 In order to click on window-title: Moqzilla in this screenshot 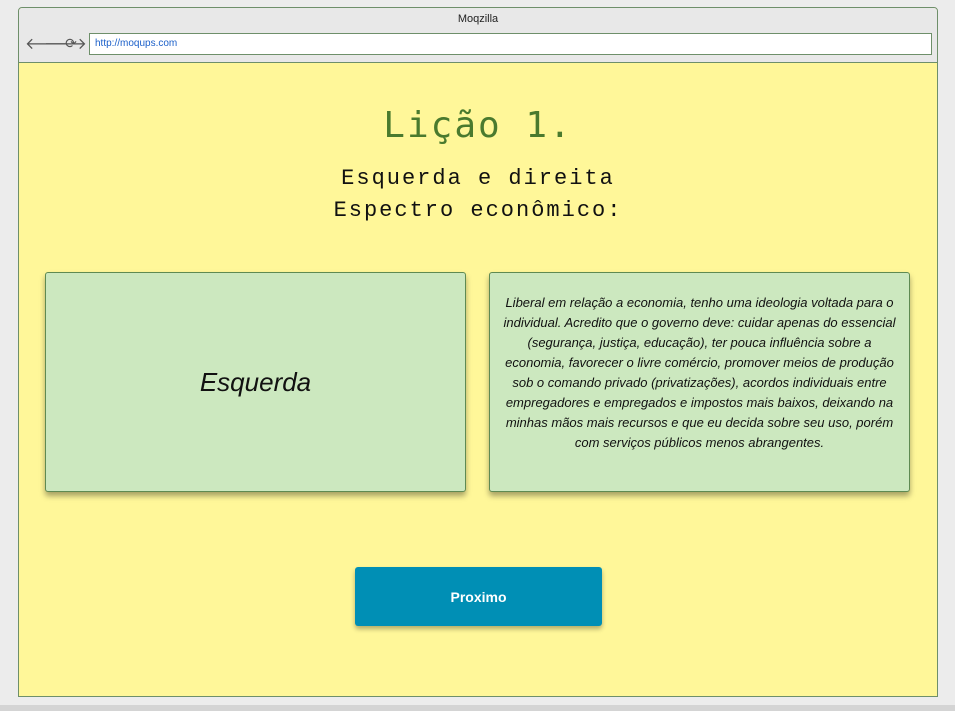, I will do `click(478, 19)`.